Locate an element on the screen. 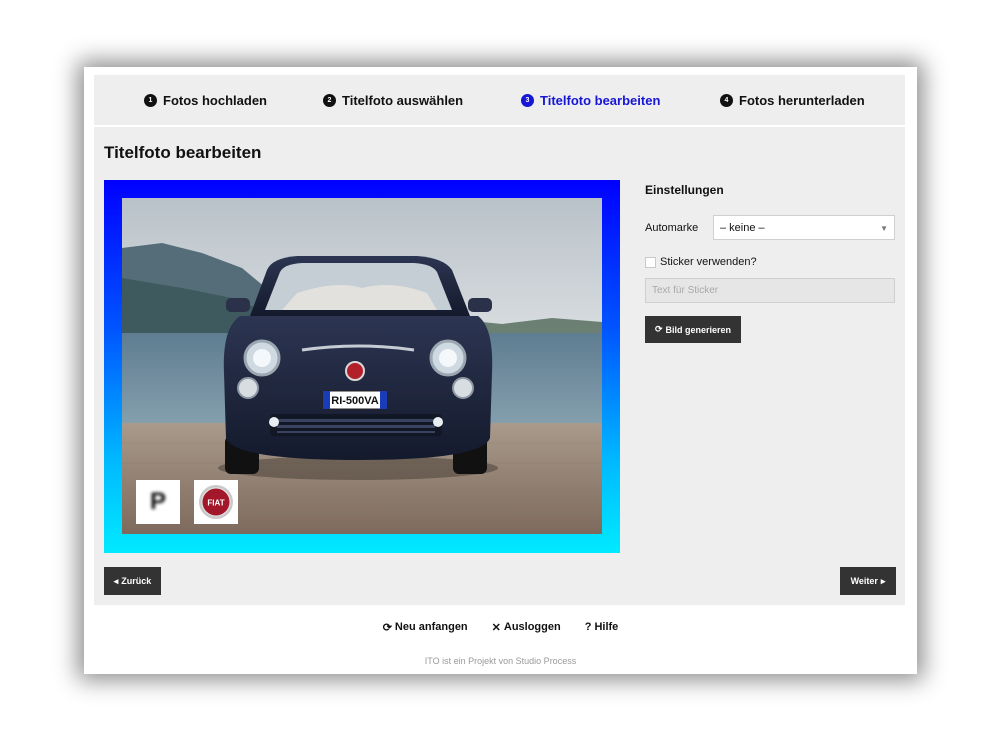  brand-select-value: – keine – is located at coordinates (742, 227).